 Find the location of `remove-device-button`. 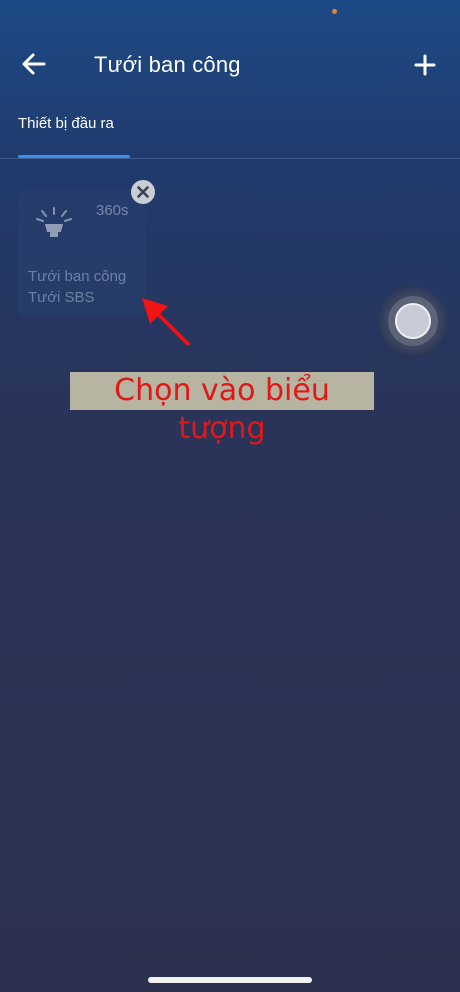

remove-device-button is located at coordinates (143, 192).